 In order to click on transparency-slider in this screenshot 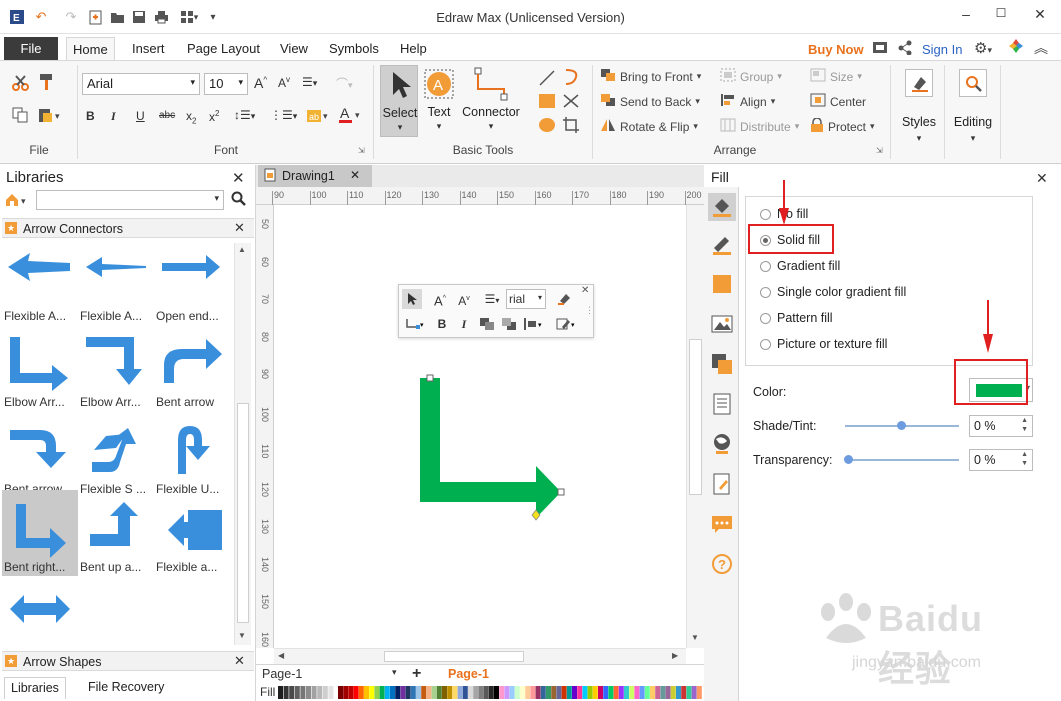, I will do `click(902, 460)`.